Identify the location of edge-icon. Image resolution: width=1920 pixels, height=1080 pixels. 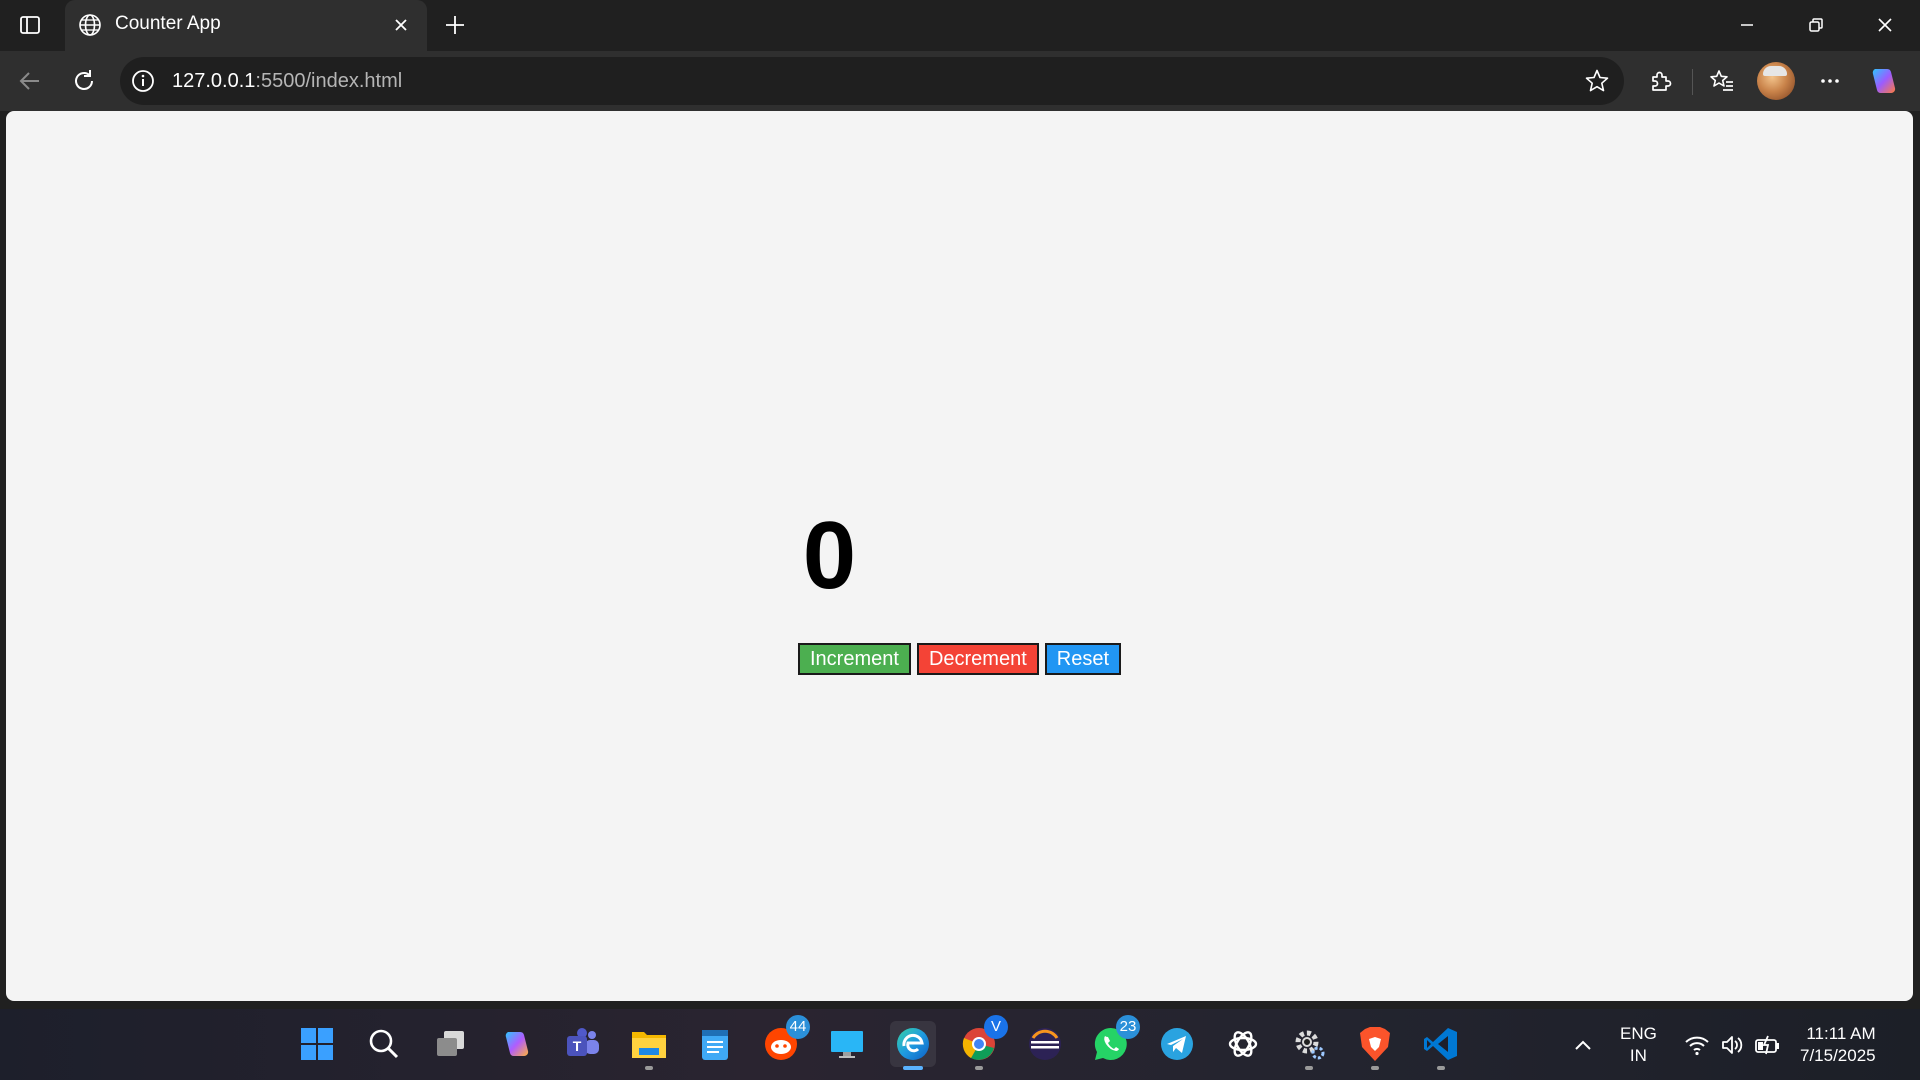
(913, 1044).